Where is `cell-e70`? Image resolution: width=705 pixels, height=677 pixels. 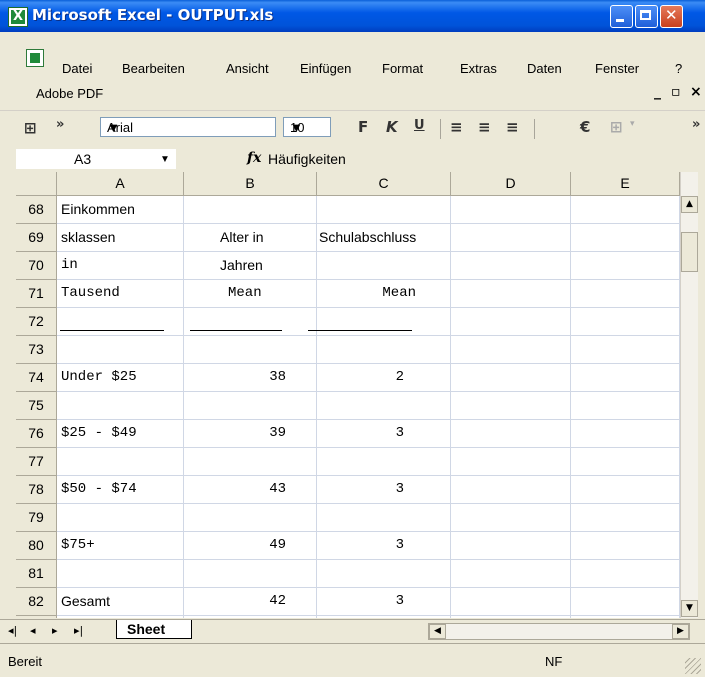
cell-e70 is located at coordinates (625, 266).